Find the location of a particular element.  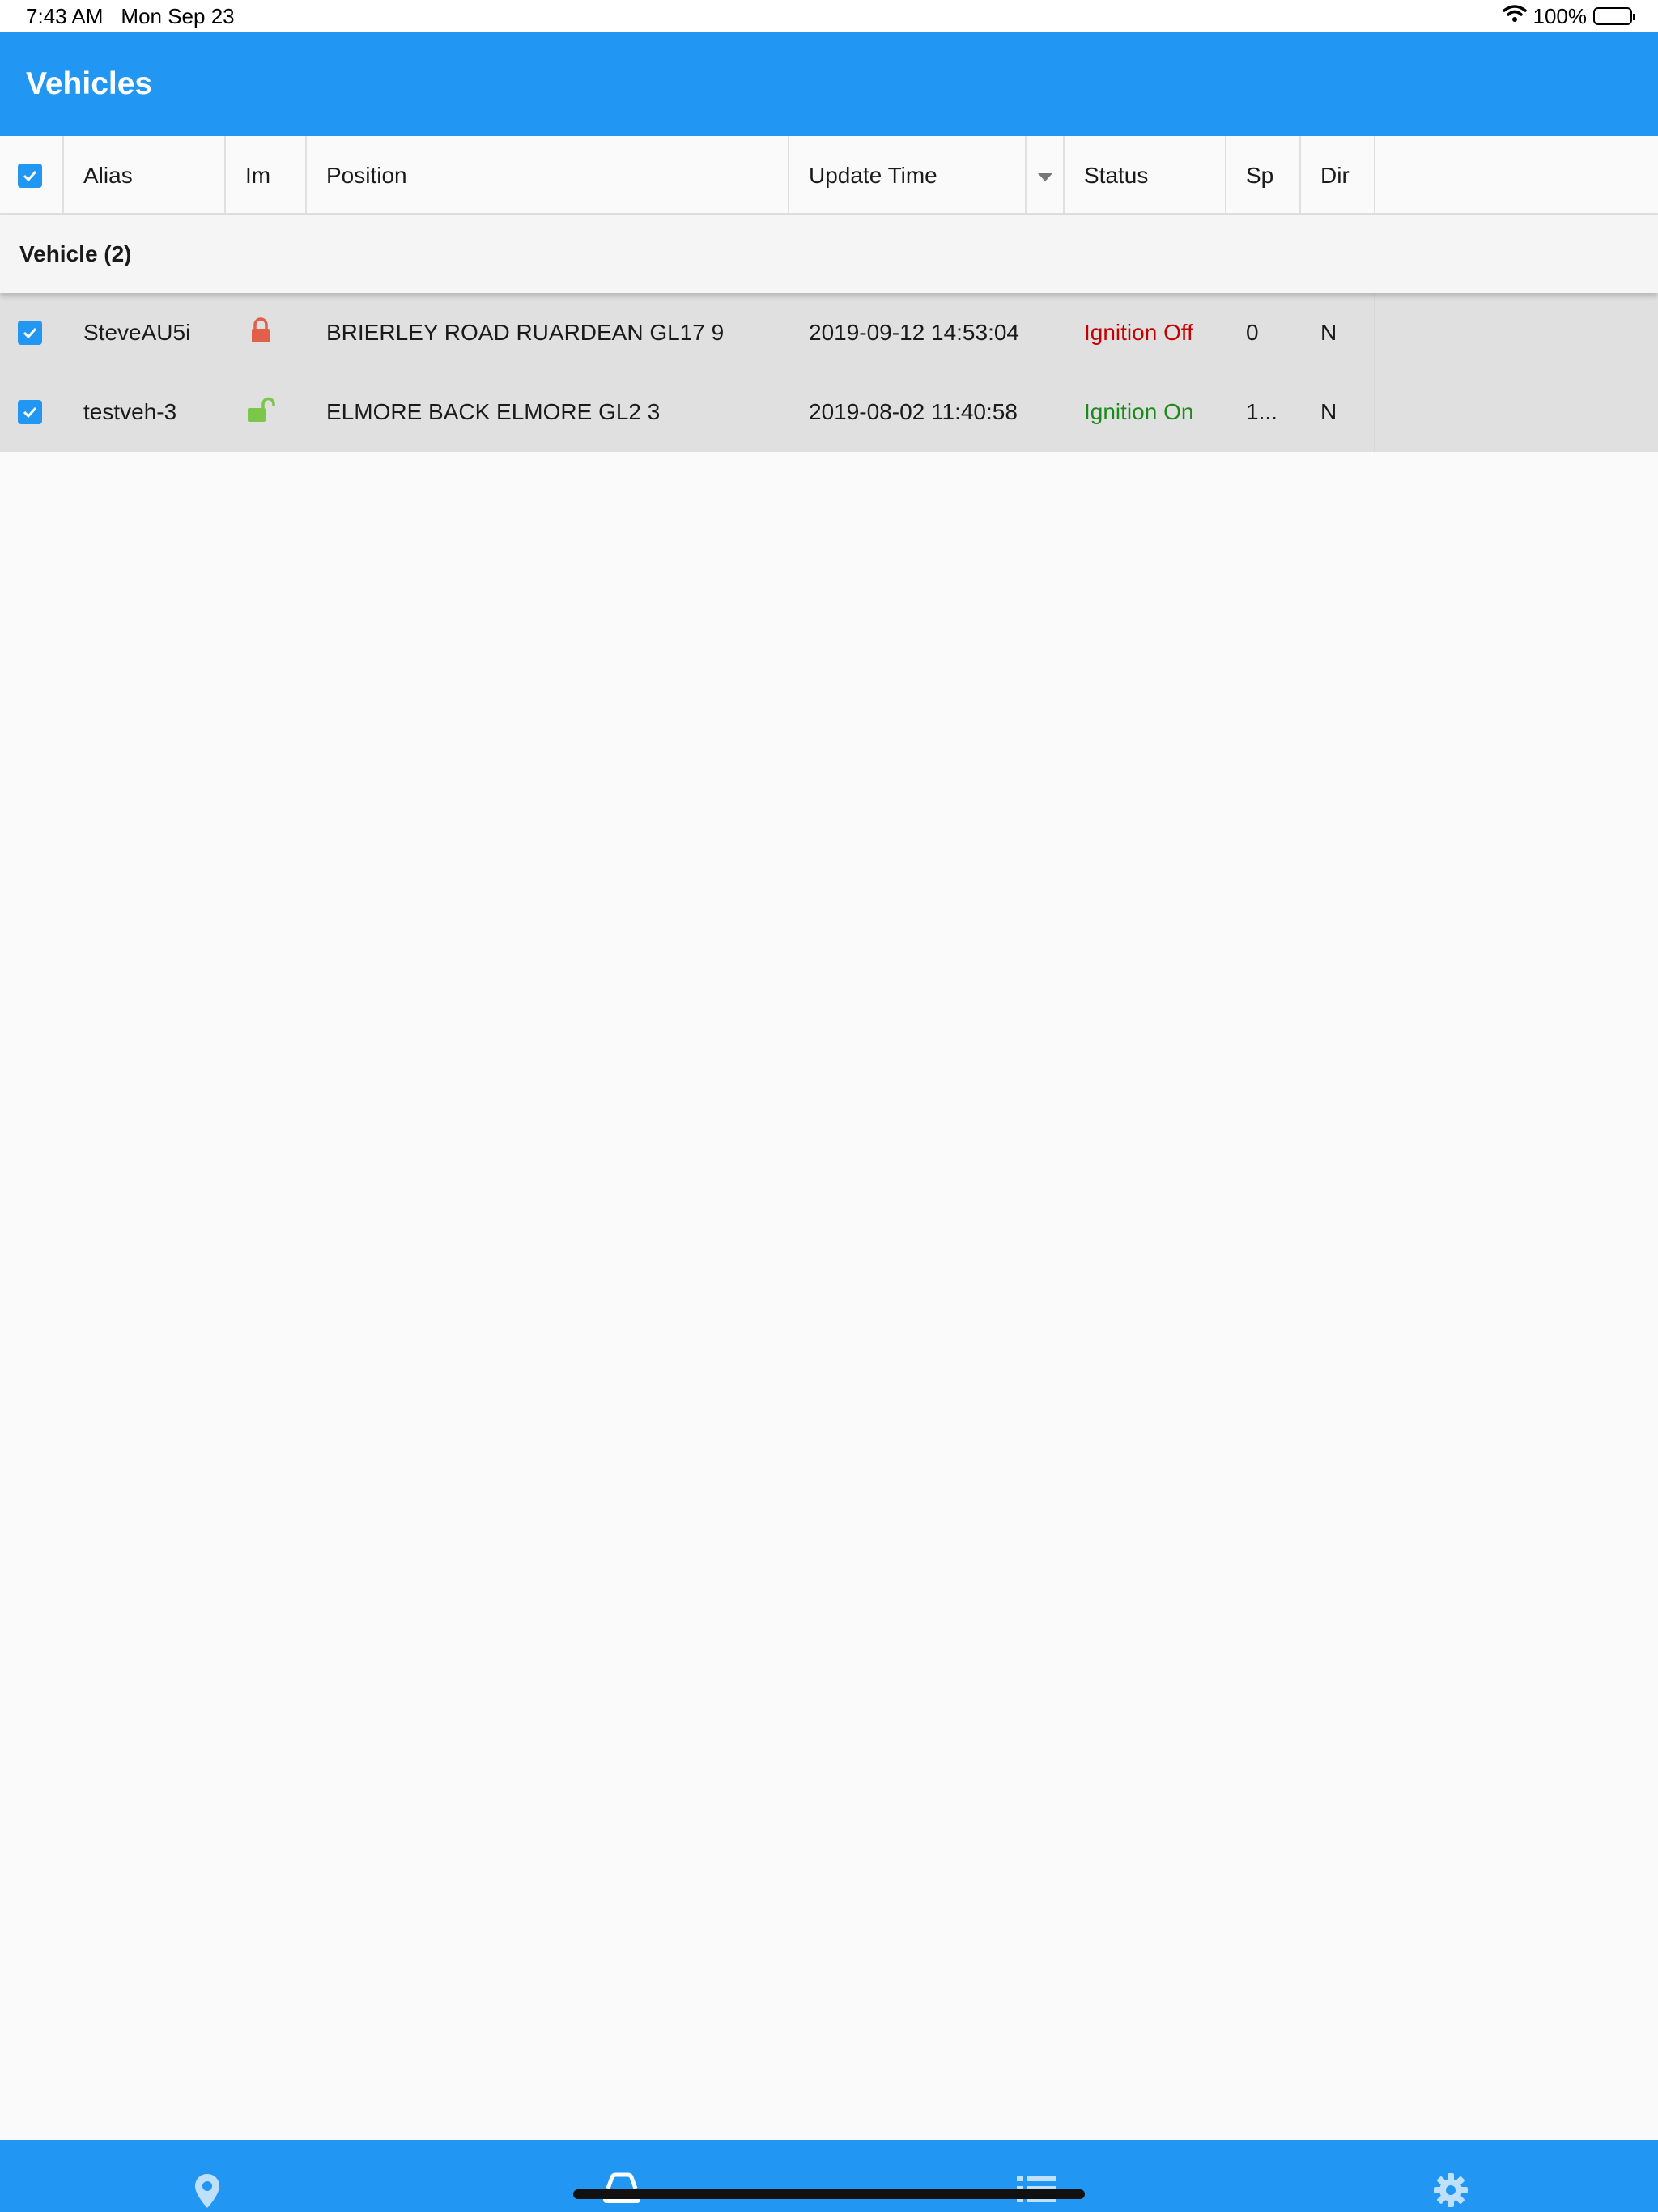

nav-list-button is located at coordinates (1036, 2176).